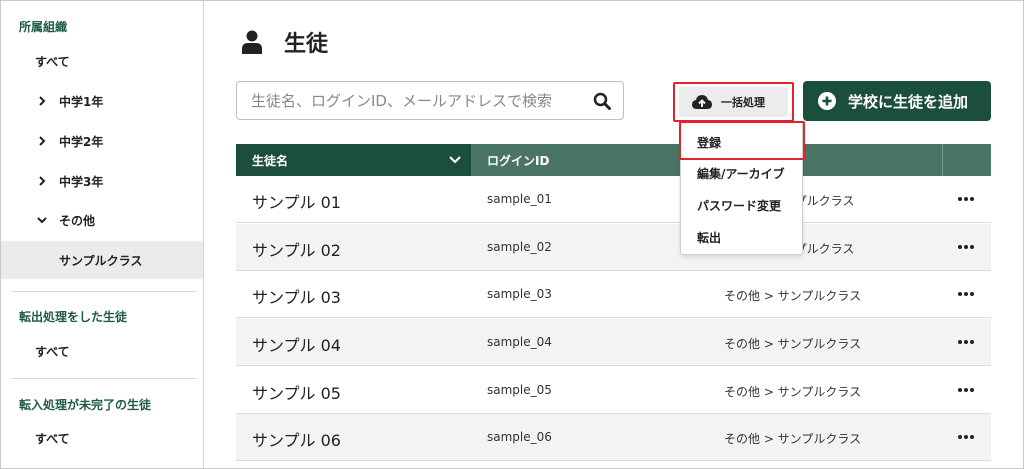 Image resolution: width=1024 pixels, height=469 pixels. What do you see at coordinates (519, 342) in the screenshot?
I see `login-id: sample_04` at bounding box center [519, 342].